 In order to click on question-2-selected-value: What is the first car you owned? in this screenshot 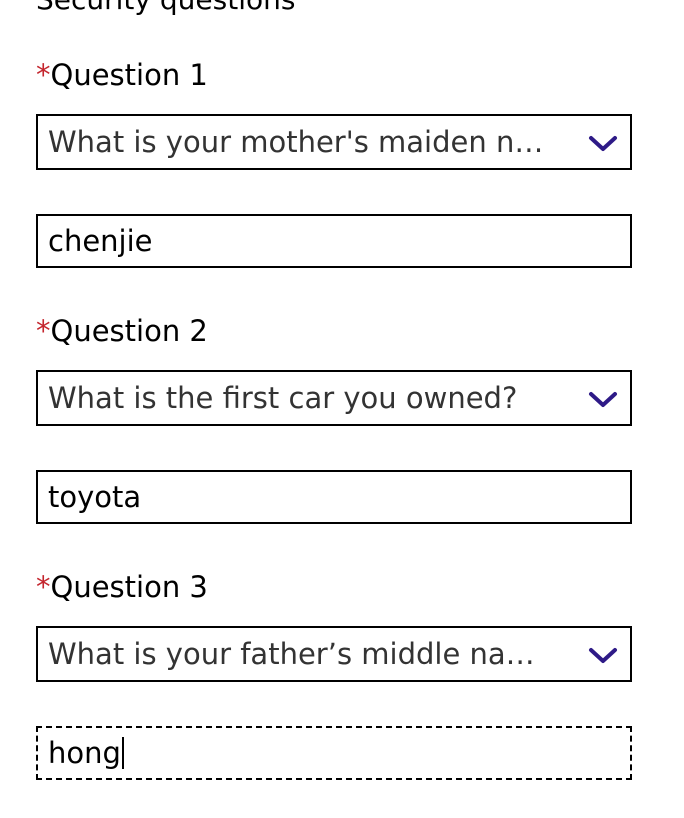, I will do `click(283, 398)`.